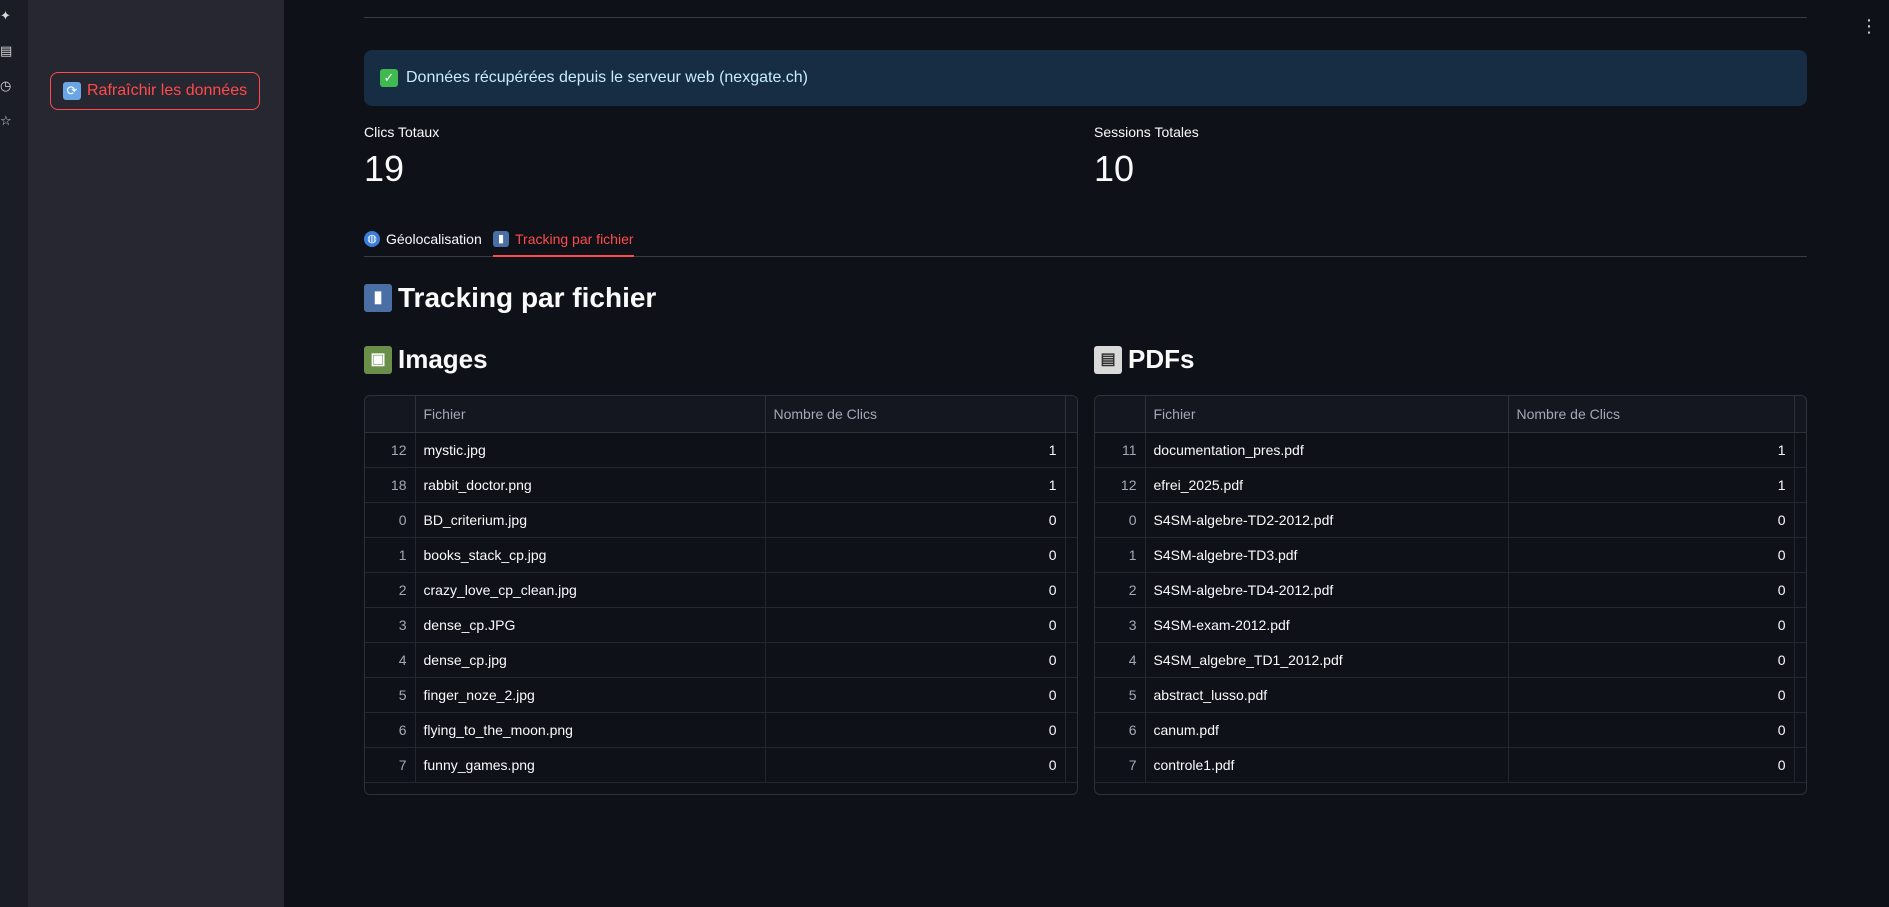 The height and width of the screenshot is (907, 1889). I want to click on table-row: 18 rabbit_doctor.png 1, so click(721, 485).